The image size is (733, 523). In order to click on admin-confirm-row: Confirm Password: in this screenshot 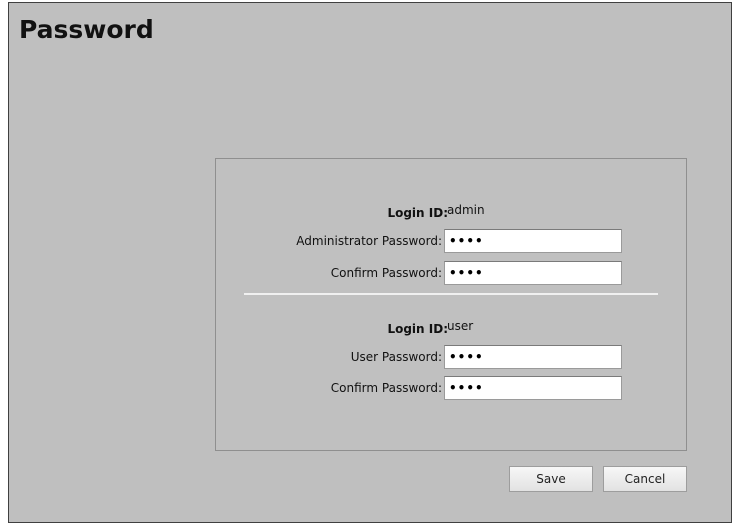, I will do `click(329, 274)`.